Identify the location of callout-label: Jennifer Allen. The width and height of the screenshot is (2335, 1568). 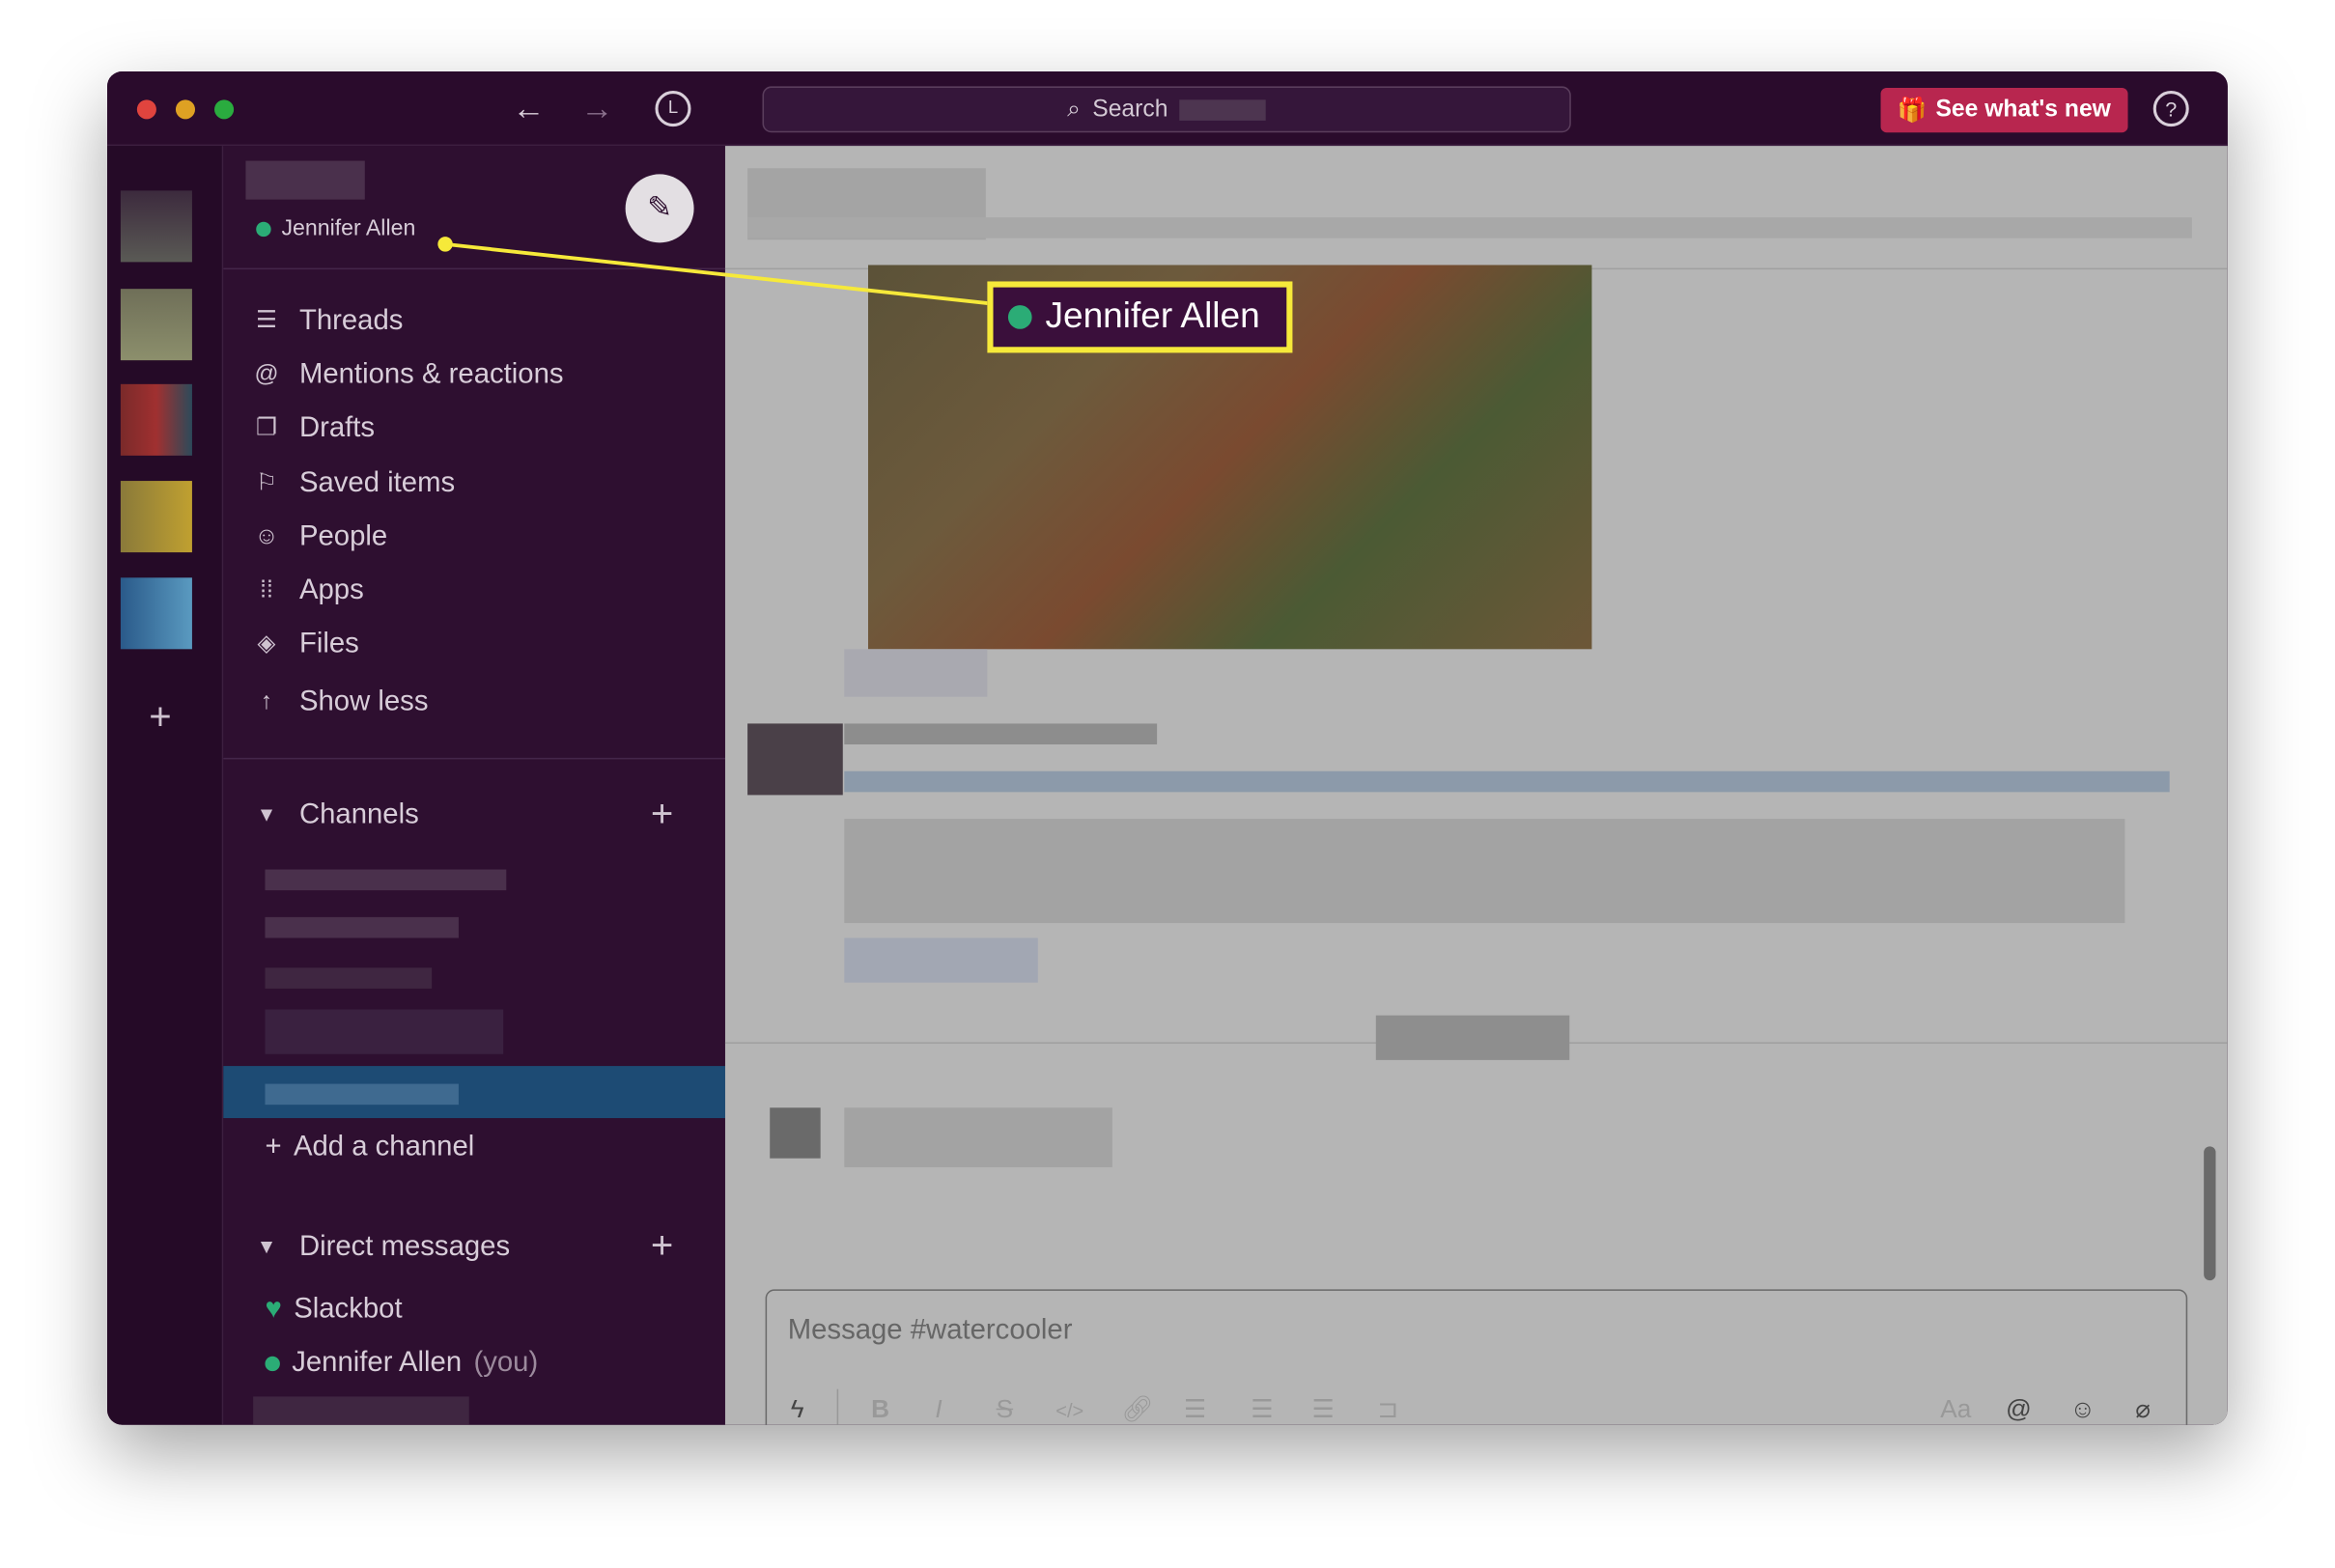
(1152, 316).